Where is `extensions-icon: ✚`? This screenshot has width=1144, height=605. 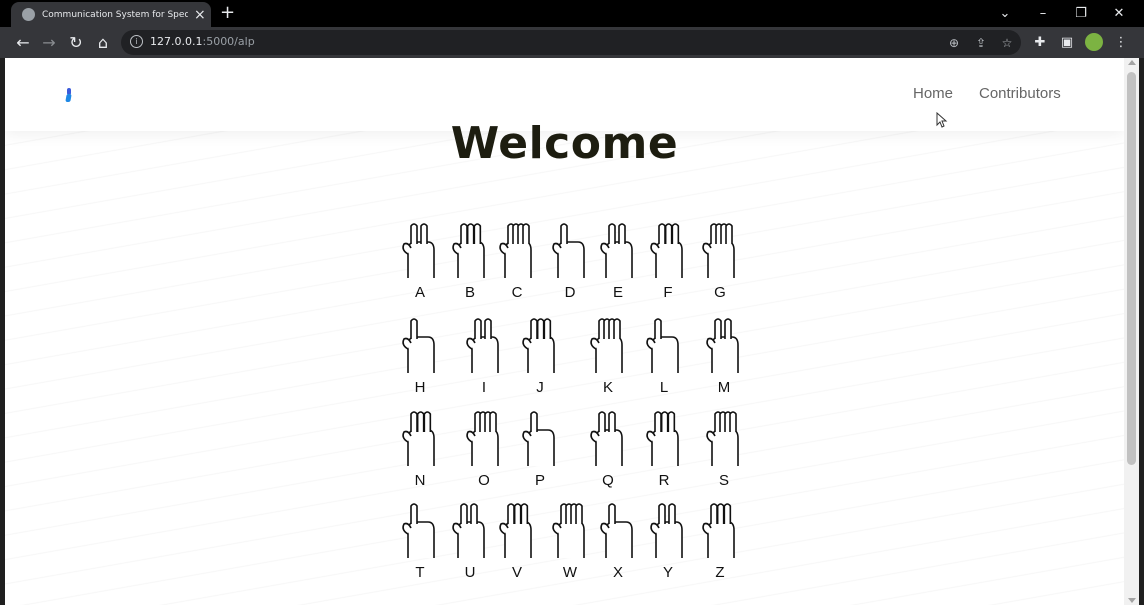
extensions-icon: ✚ is located at coordinates (1040, 42).